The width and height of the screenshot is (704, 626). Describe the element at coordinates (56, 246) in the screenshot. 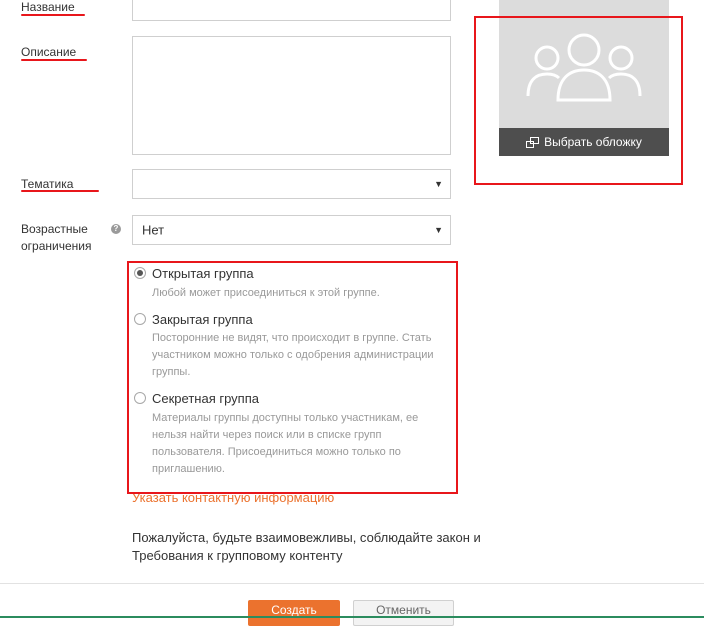

I see `age-label-line2: ограничения` at that location.